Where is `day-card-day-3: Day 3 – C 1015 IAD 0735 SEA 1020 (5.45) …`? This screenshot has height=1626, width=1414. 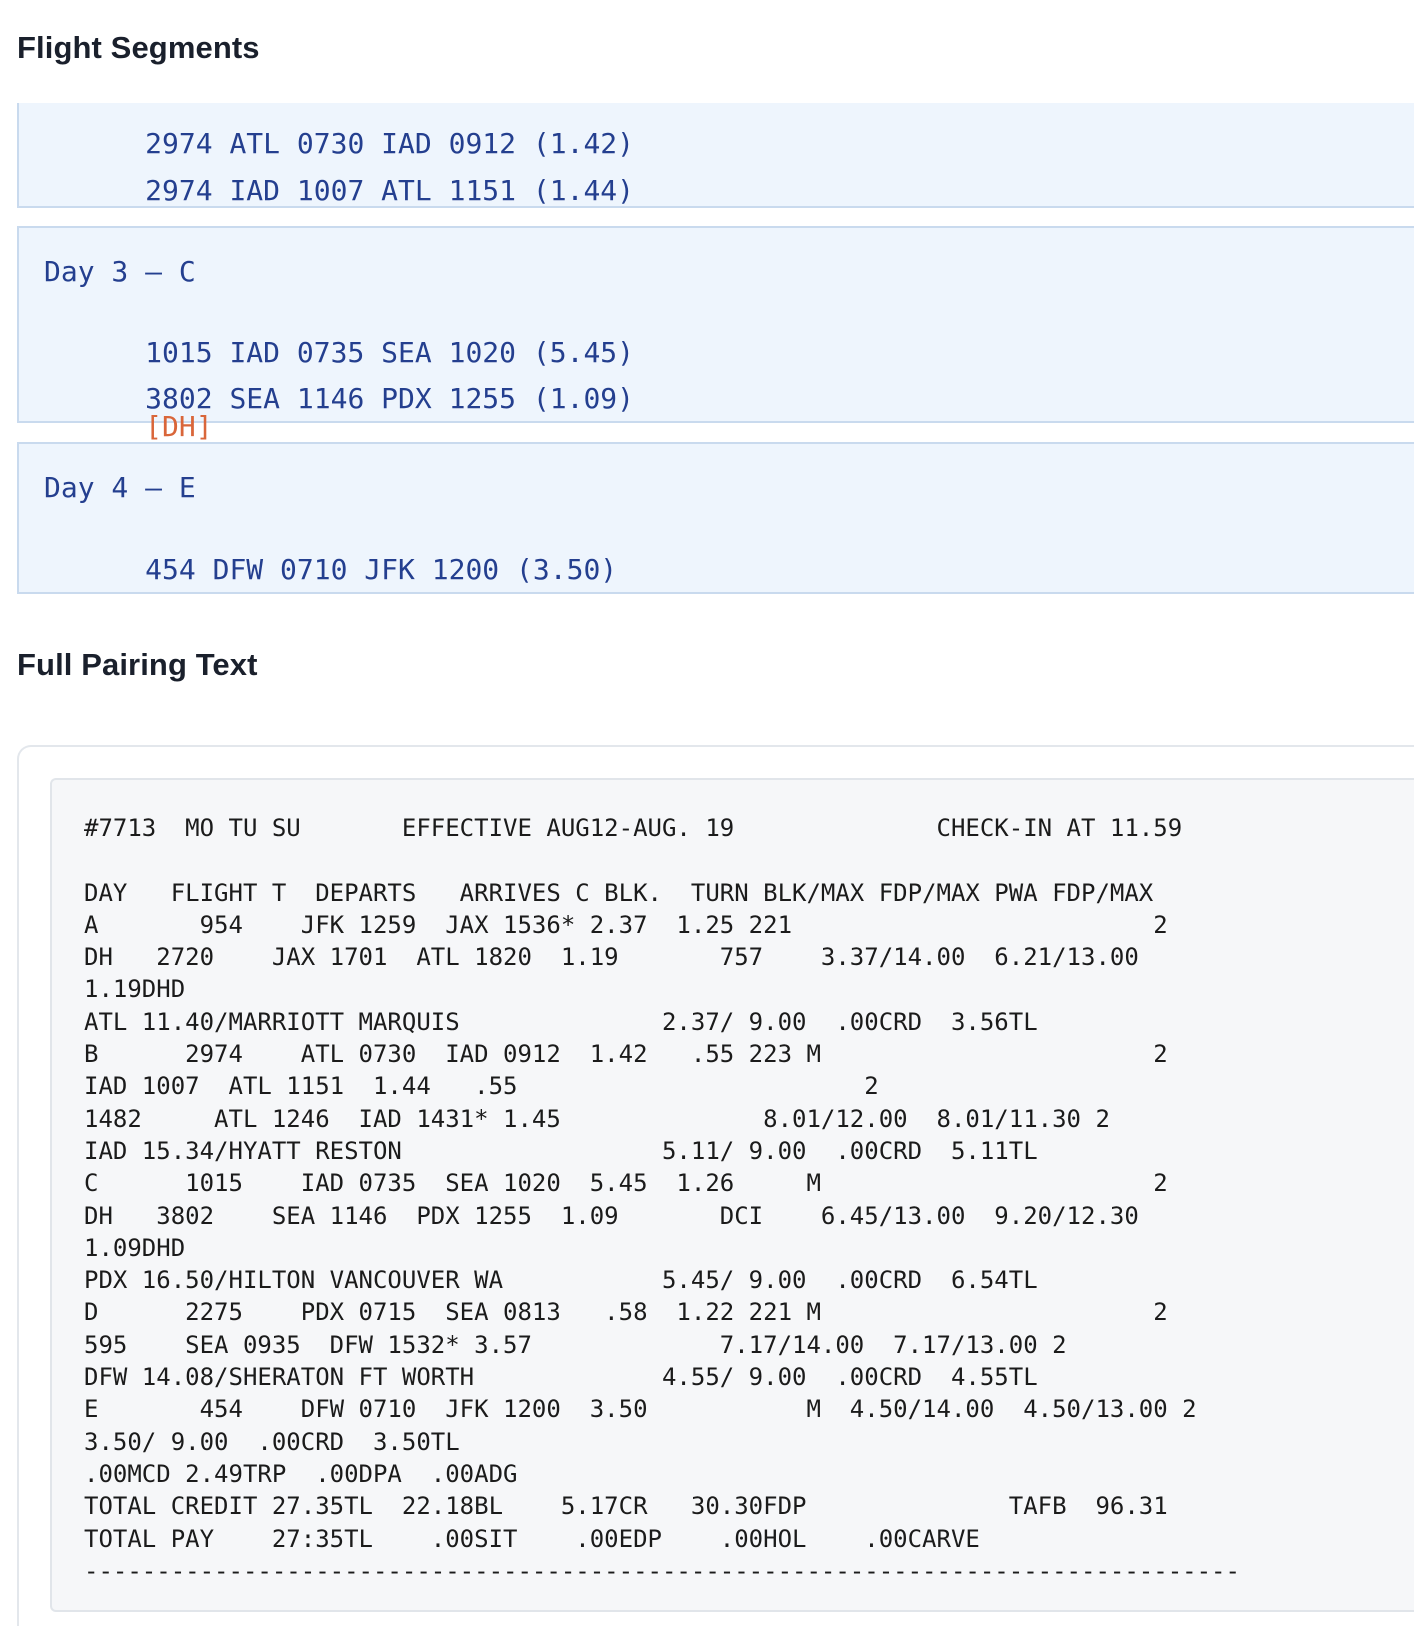 day-card-day-3: Day 3 – C 1015 IAD 0735 SEA 1020 (5.45) … is located at coordinates (715, 333).